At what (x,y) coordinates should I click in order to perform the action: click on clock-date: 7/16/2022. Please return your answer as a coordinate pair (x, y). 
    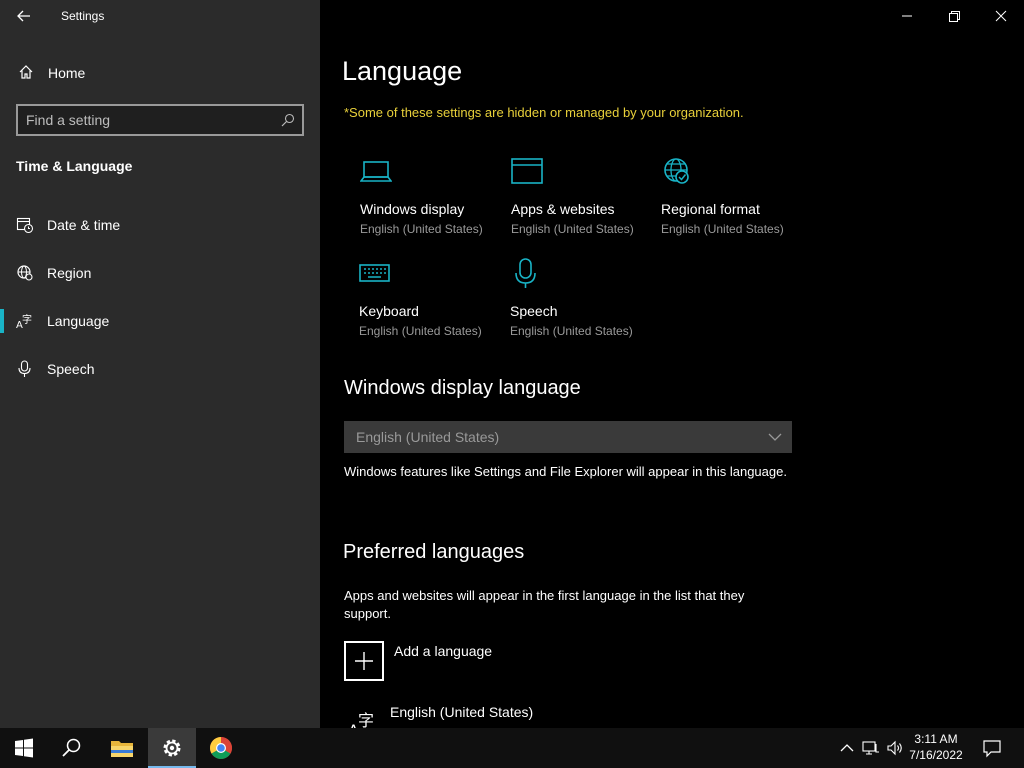
    Looking at the image, I should click on (936, 755).